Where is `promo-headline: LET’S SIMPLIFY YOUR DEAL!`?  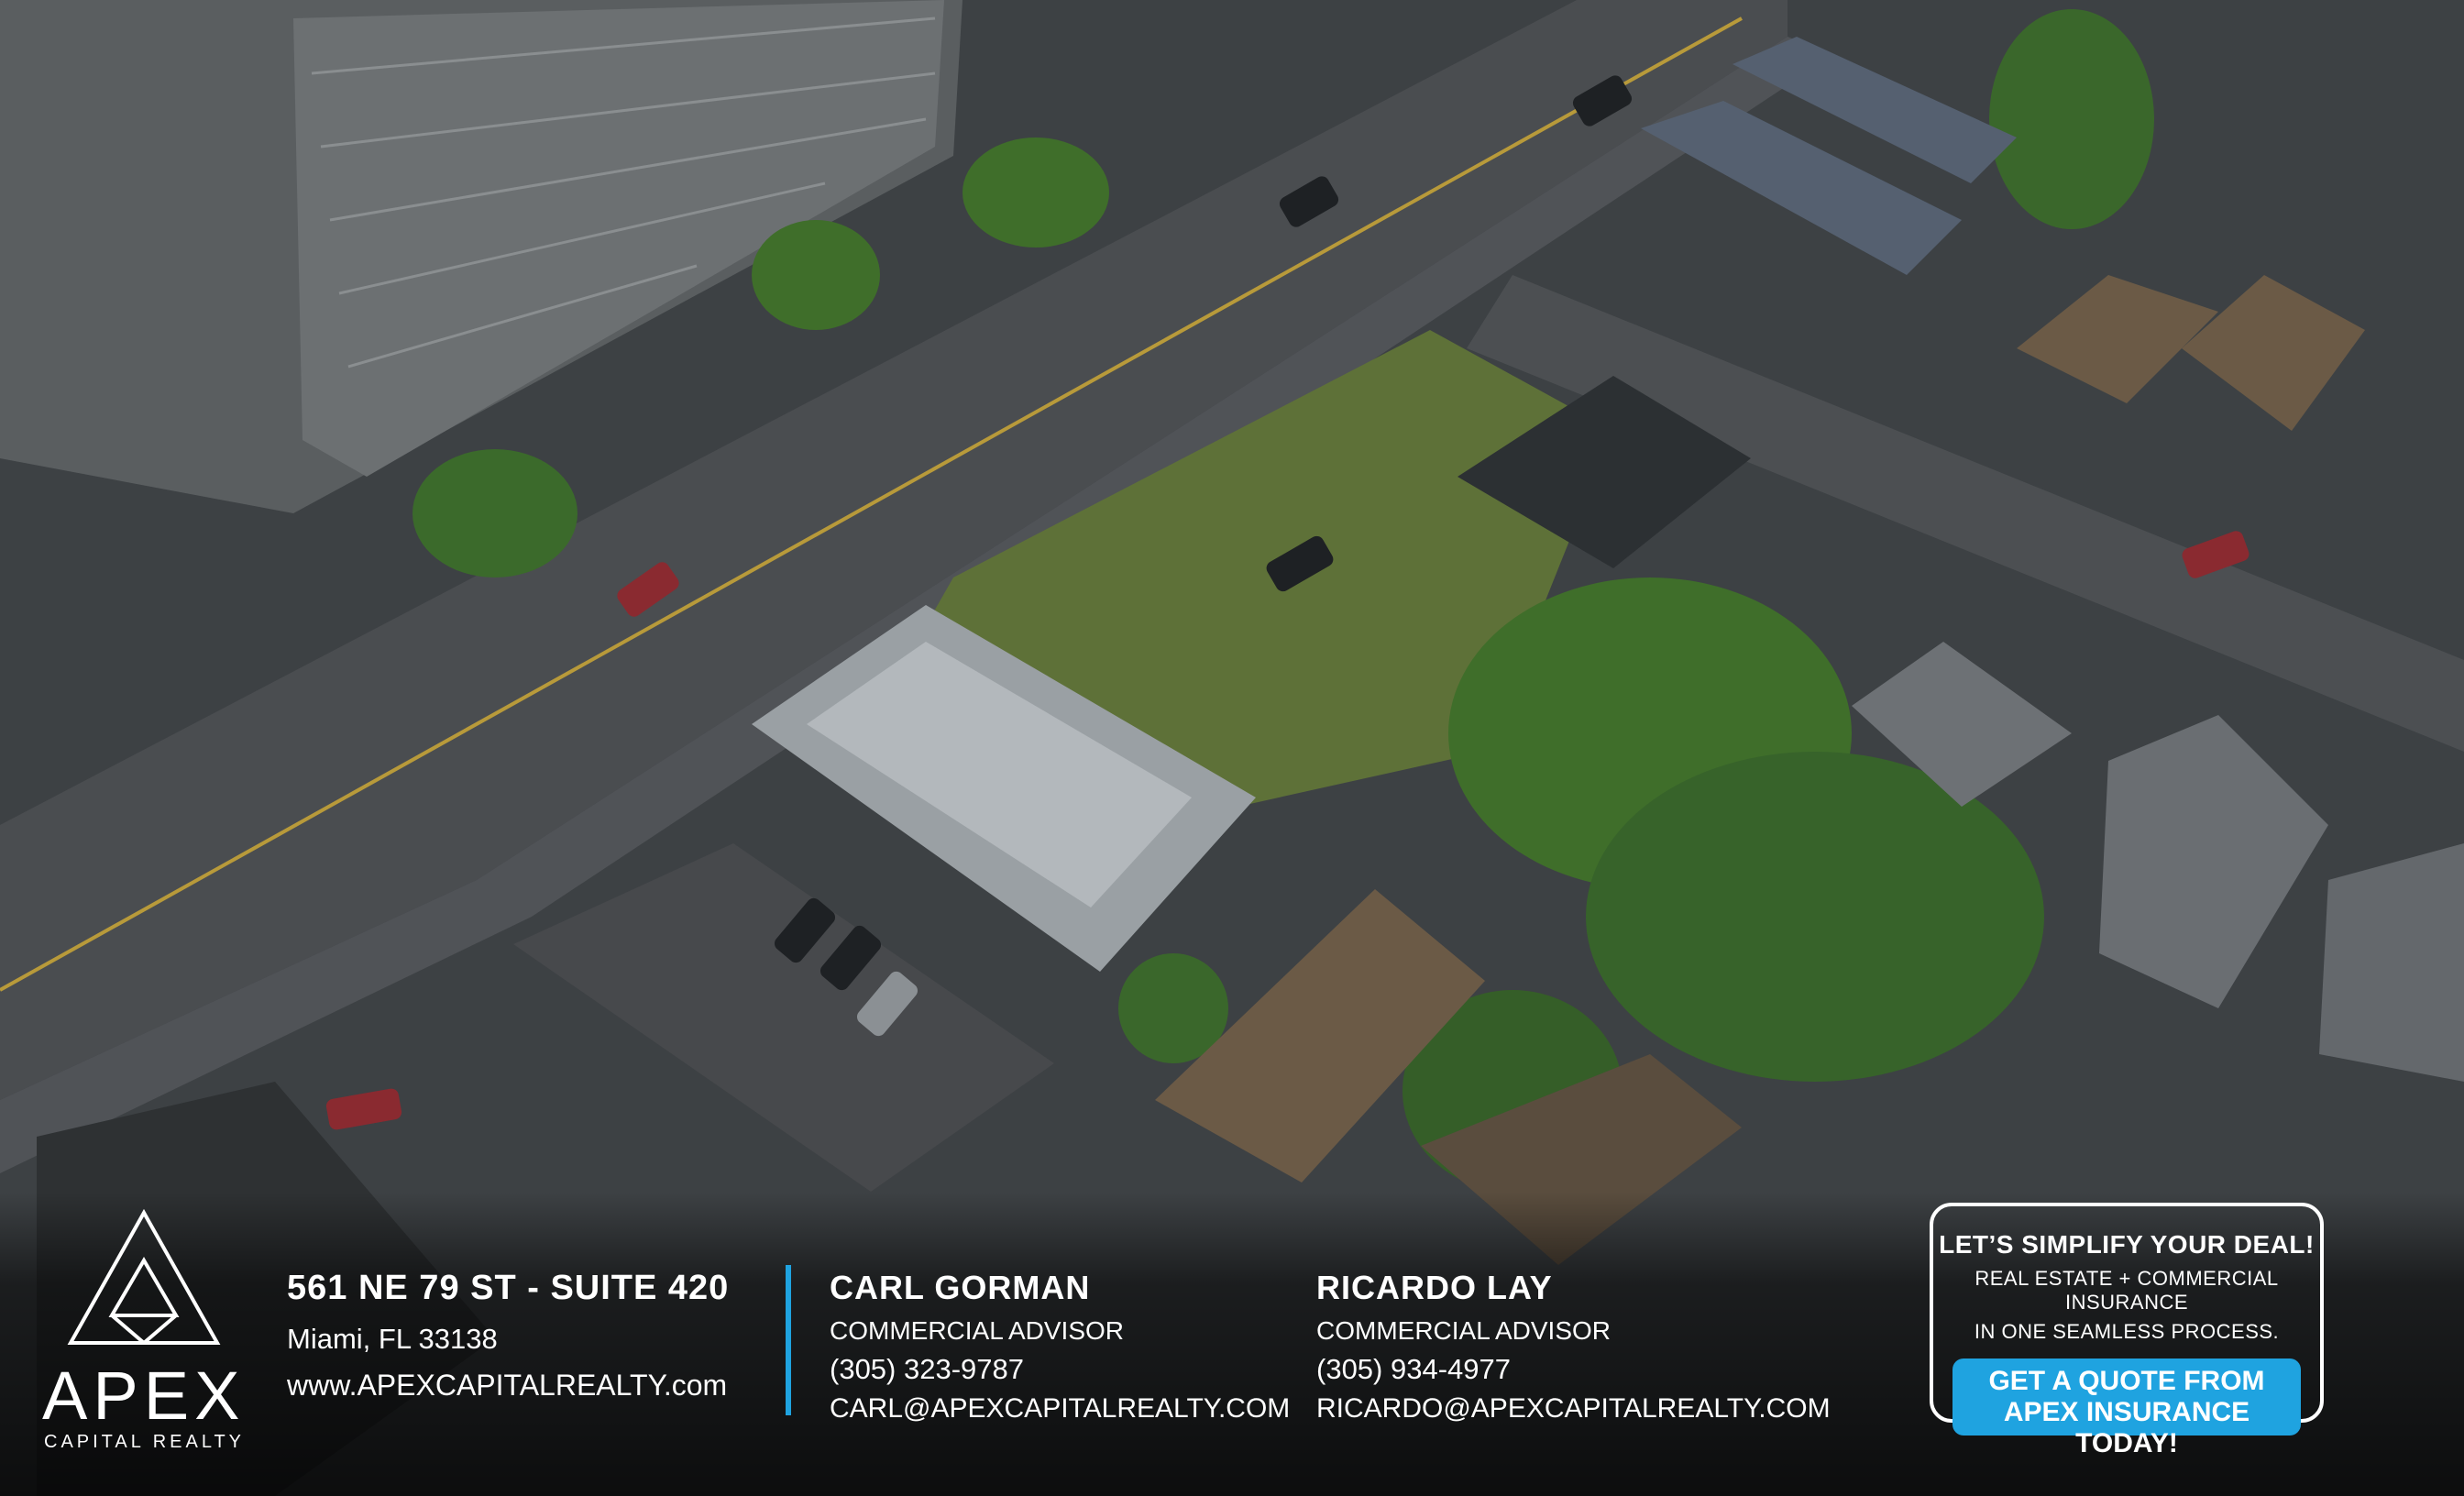 promo-headline: LET’S SIMPLIFY YOUR DEAL! is located at coordinates (2127, 1244).